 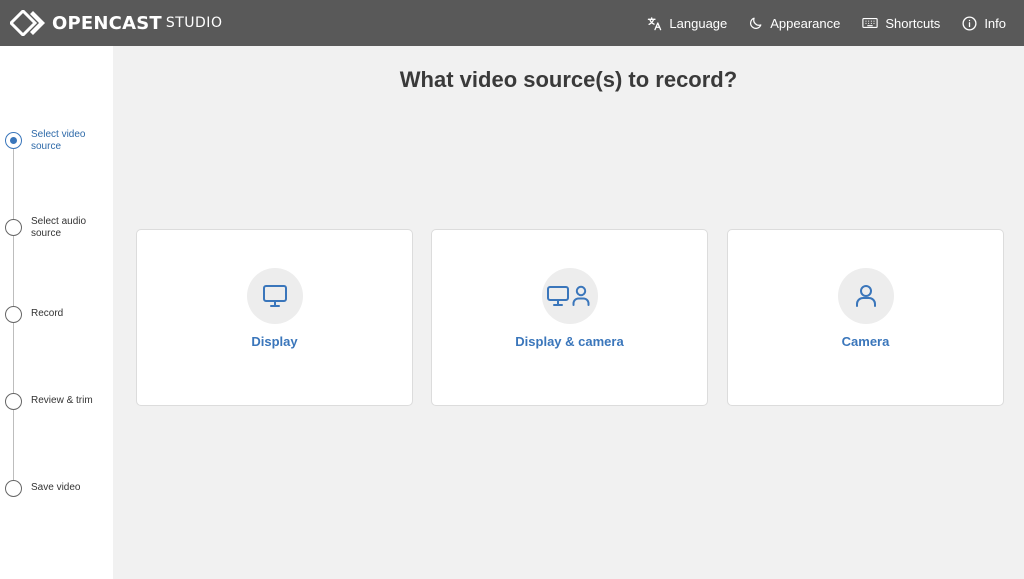 I want to click on info-button: Info, so click(x=984, y=23).